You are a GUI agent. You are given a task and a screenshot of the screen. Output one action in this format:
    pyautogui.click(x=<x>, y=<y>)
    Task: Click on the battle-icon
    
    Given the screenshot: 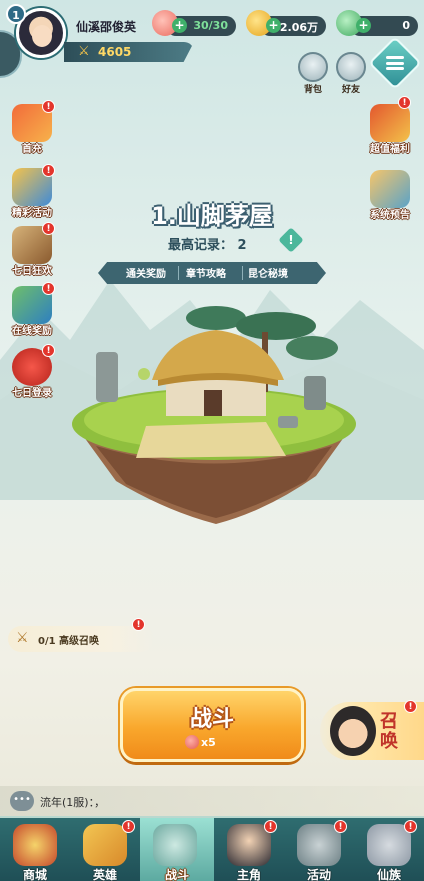 What is the action you would take?
    pyautogui.click(x=175, y=845)
    